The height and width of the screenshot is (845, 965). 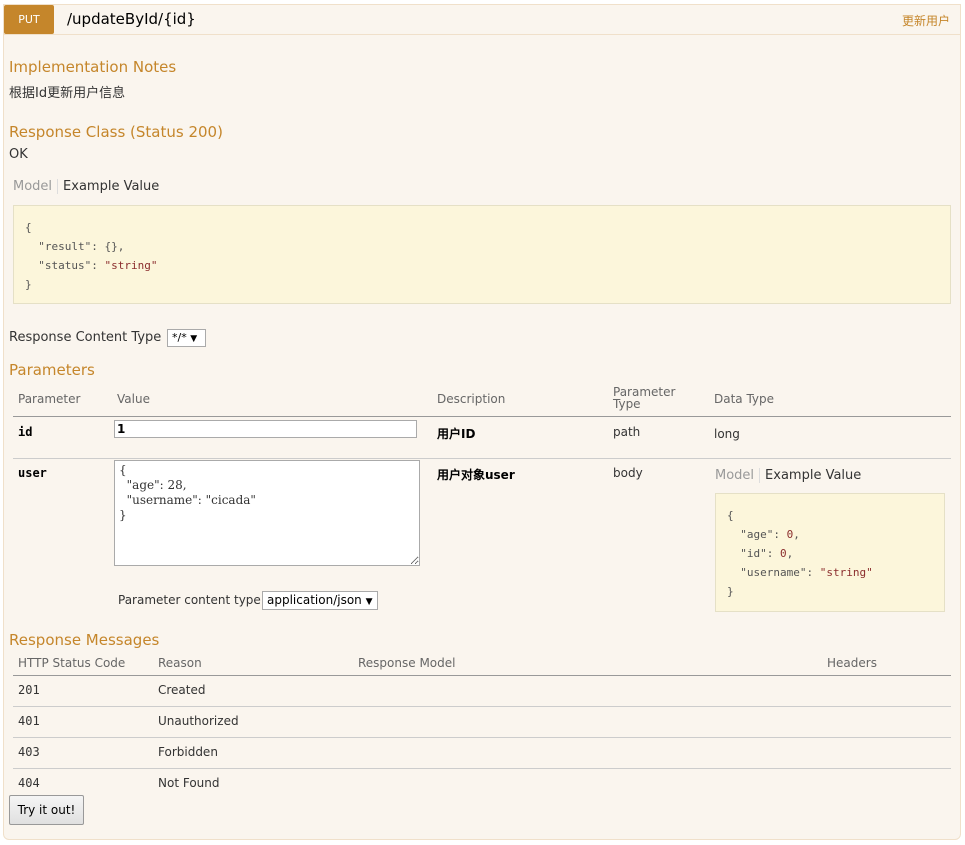 I want to click on param-name-user: user, so click(x=32, y=473).